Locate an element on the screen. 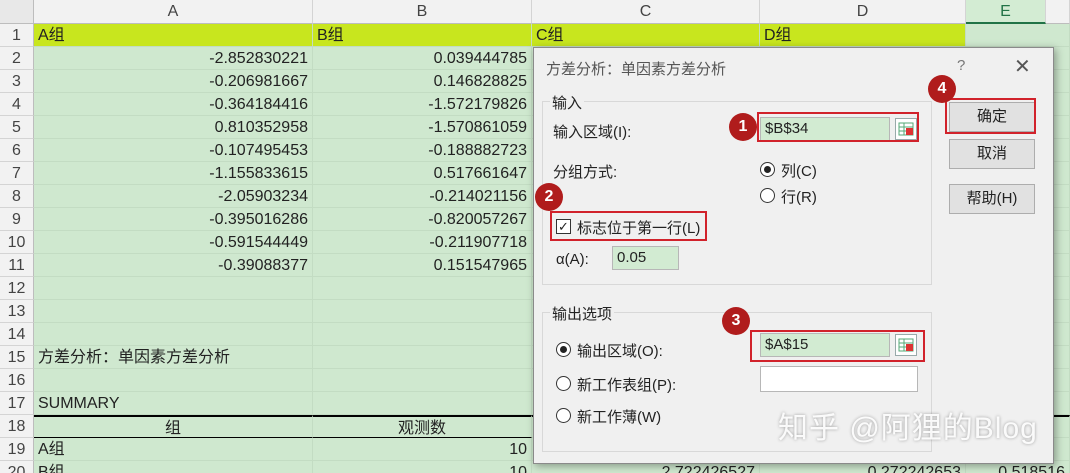  row-number: 2 is located at coordinates (17, 58).